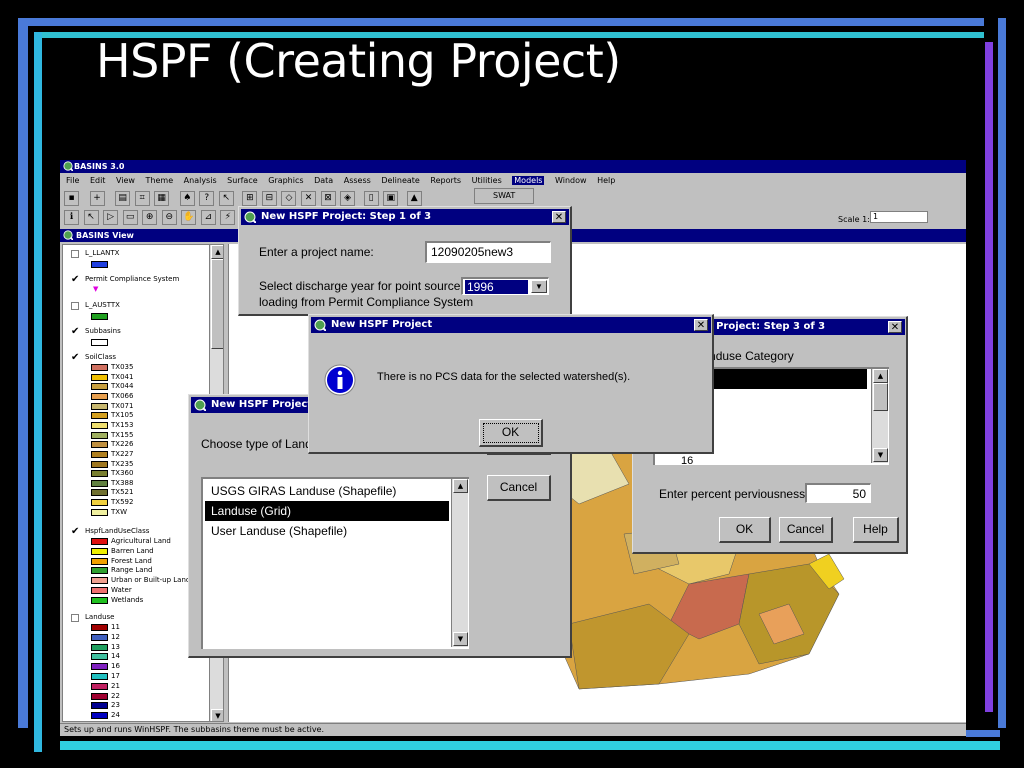 The image size is (1024, 768). Describe the element at coordinates (269, 198) in the screenshot. I see `zoom-active-icon: ⊟` at that location.